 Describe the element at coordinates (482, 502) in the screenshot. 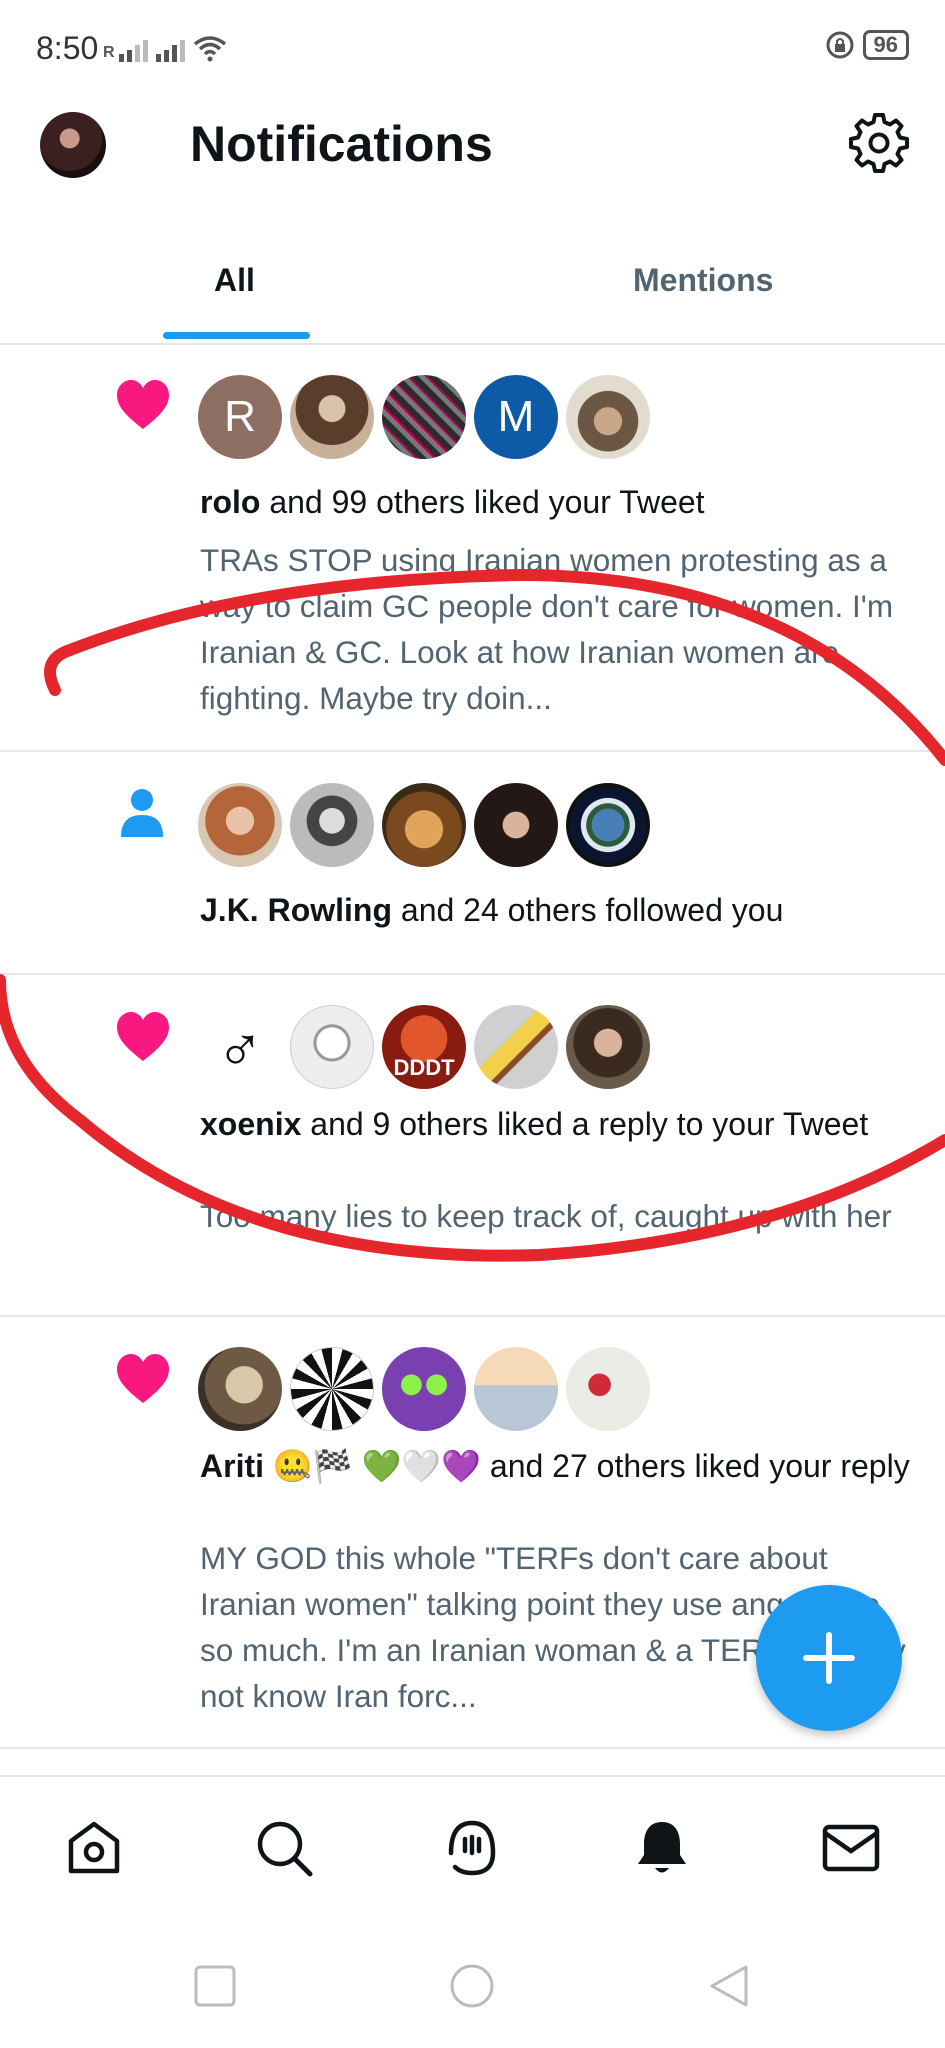

I see `notification-action: and 99 others liked your Tweet` at that location.